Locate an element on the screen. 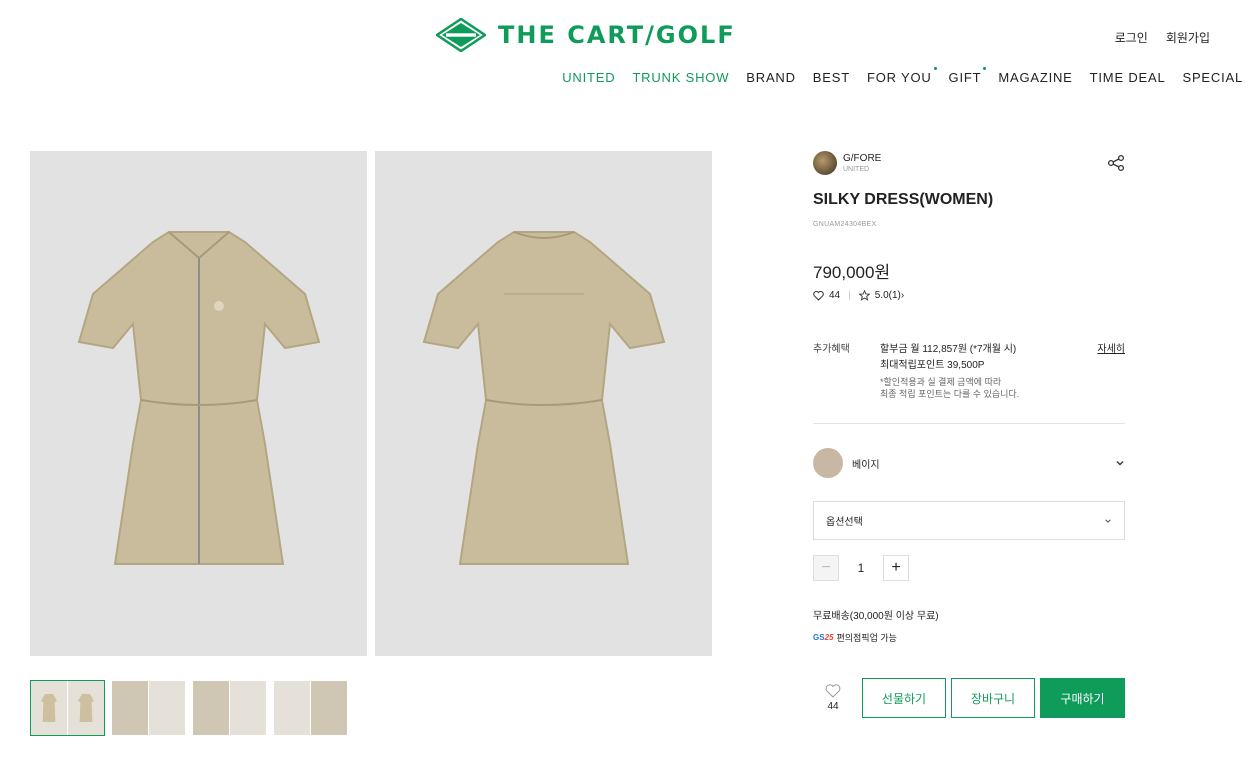  points-info: 최대적립포인트 39,500P is located at coordinates (932, 365).